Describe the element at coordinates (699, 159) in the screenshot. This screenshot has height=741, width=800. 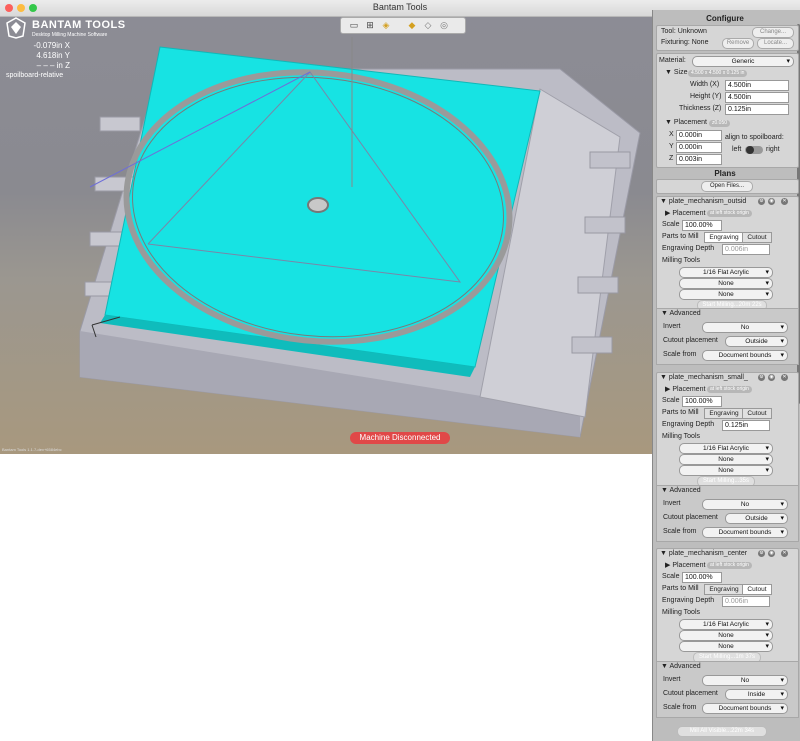
I see `placement-z-field: 0.003in` at that location.